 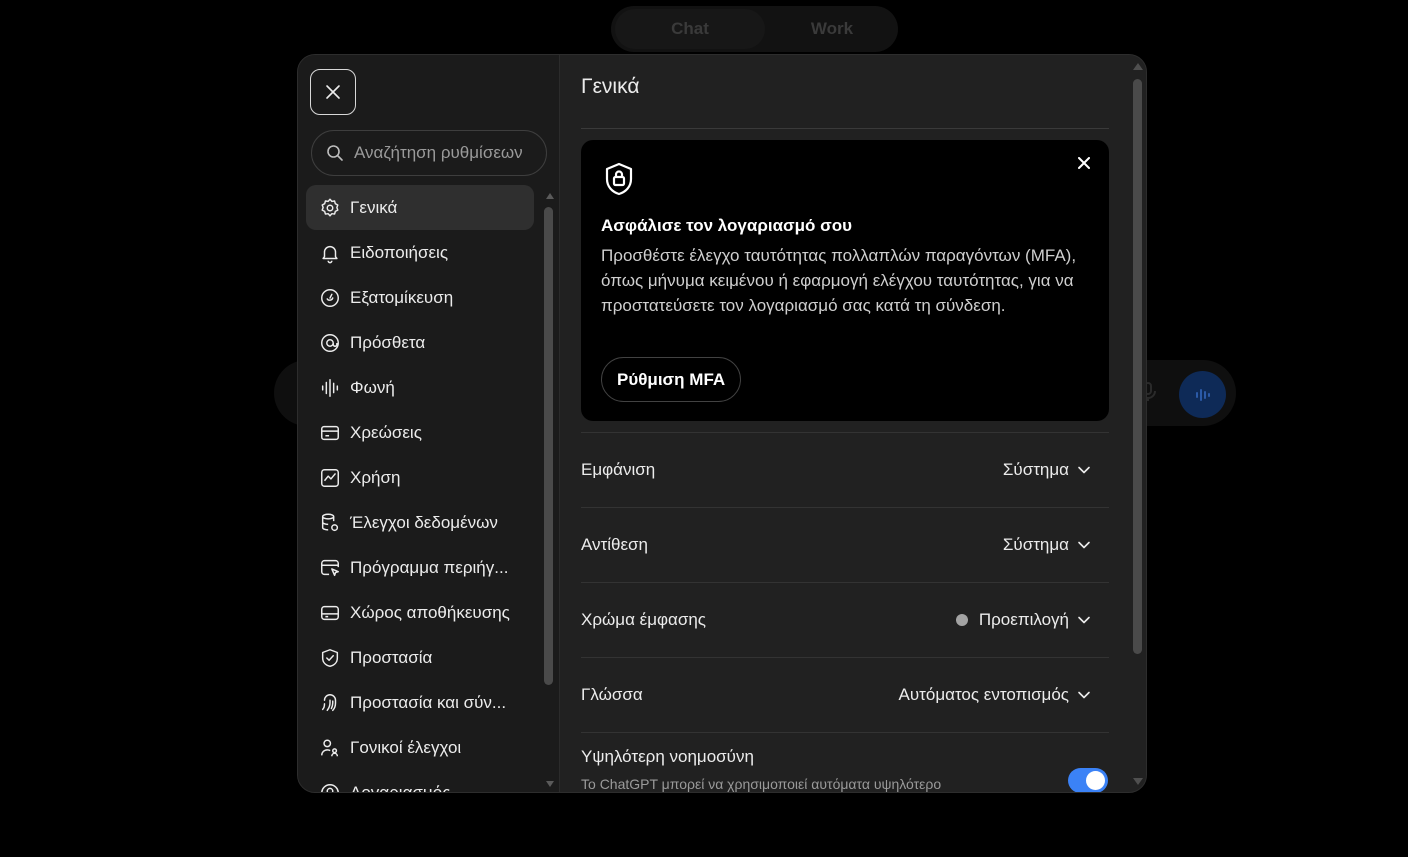 What do you see at coordinates (845, 469) in the screenshot?
I see `setting-row-appearance: Εμφάνιση Σύστημα` at bounding box center [845, 469].